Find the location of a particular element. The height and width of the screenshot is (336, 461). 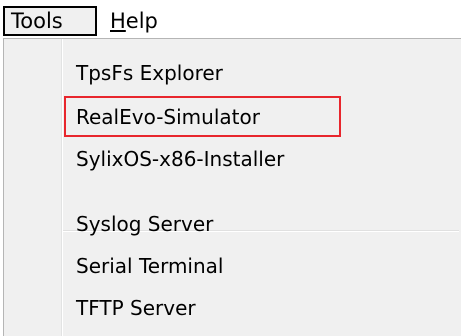

menu-item-label: RealEvo-Simulator is located at coordinates (168, 117).